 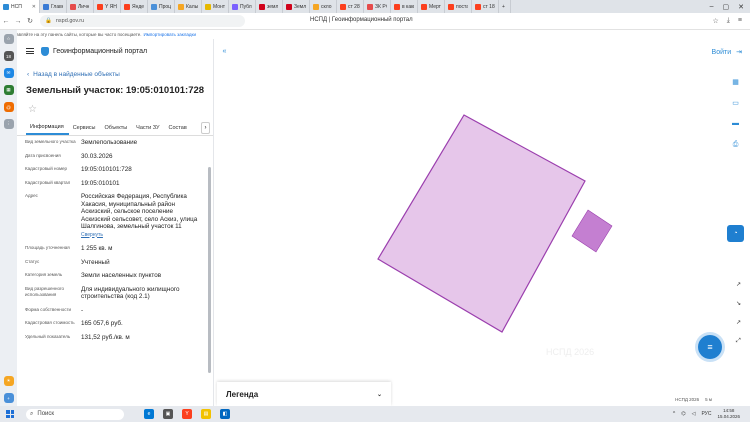 What do you see at coordinates (738, 303) in the screenshot?
I see `zoom-out-icon: ↘` at bounding box center [738, 303].